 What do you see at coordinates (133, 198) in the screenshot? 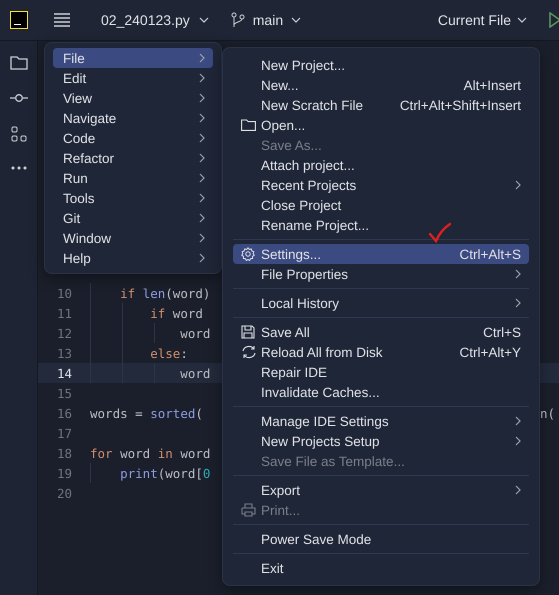
I see `menu-item: Tools` at bounding box center [133, 198].